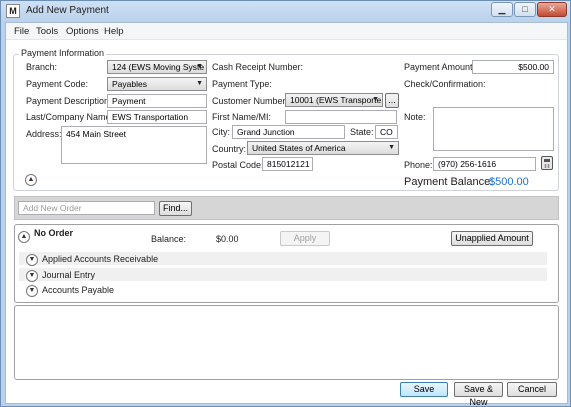 This screenshot has width=571, height=407. Describe the element at coordinates (229, 149) in the screenshot. I see `country-label: Country:` at that location.